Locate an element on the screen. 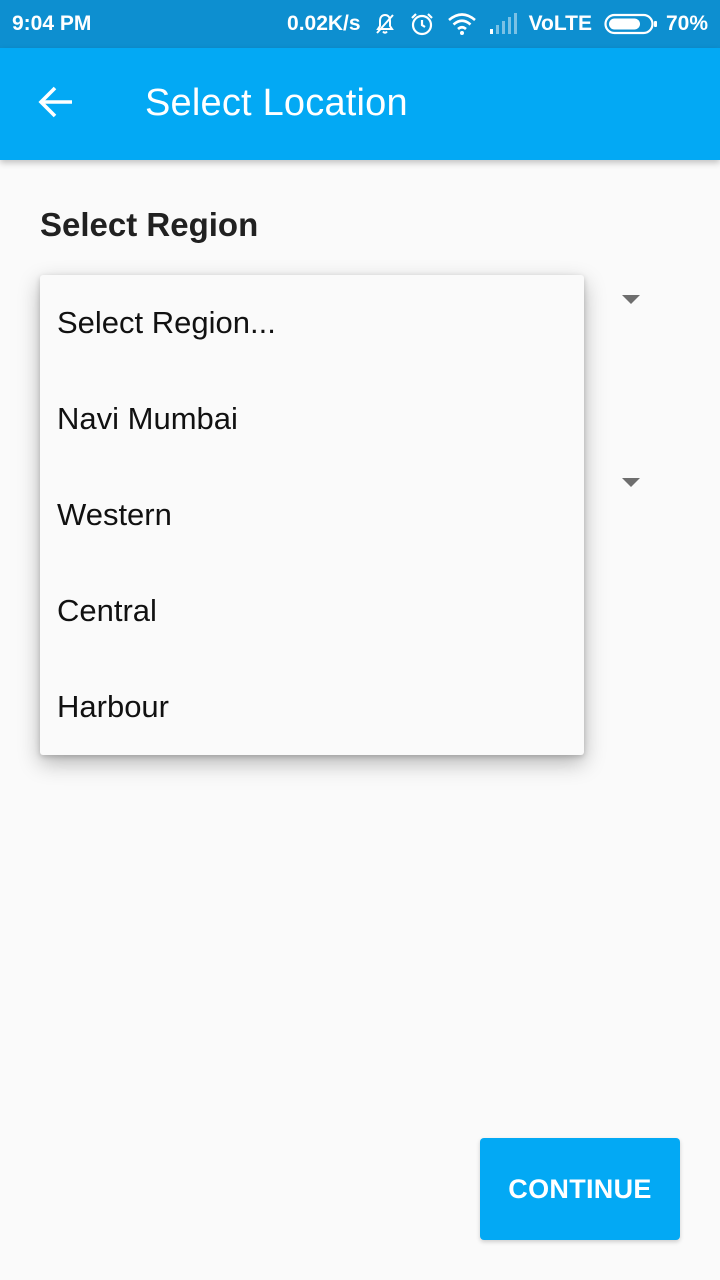 This screenshot has height=1280, width=720. dropdown-option: Western is located at coordinates (312, 515).